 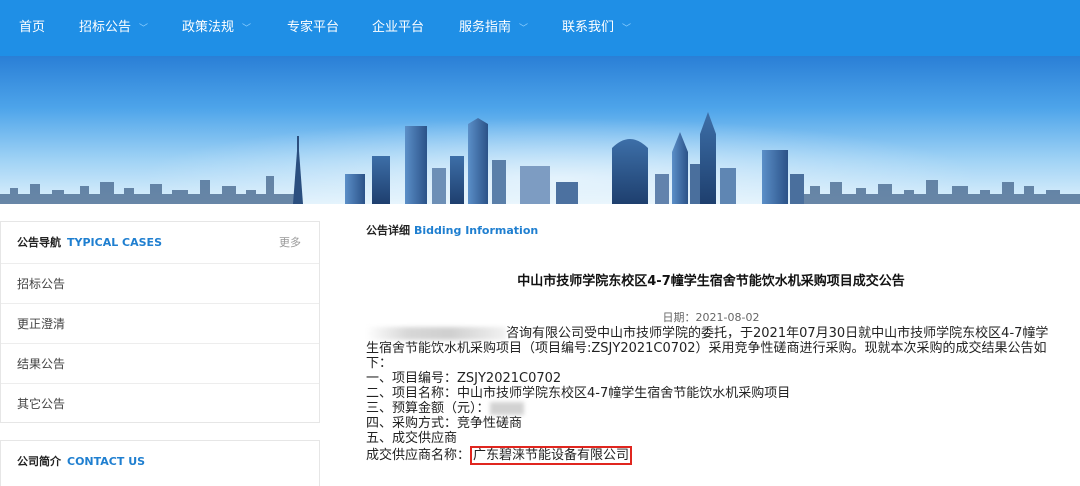 I want to click on article-title: 中山市技师学院东校区4-7幢学生宿舍节能饮水机采购项目成交公告, so click(x=711, y=281).